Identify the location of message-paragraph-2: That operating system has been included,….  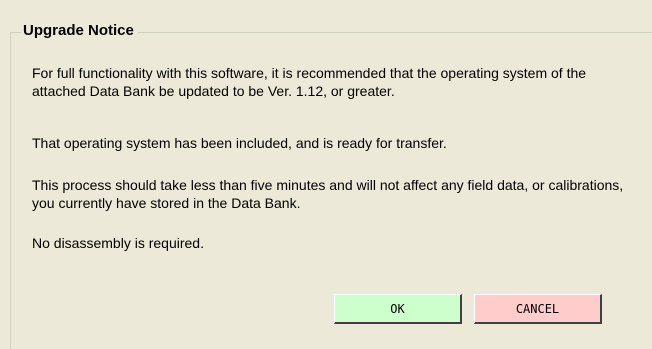
(239, 143).